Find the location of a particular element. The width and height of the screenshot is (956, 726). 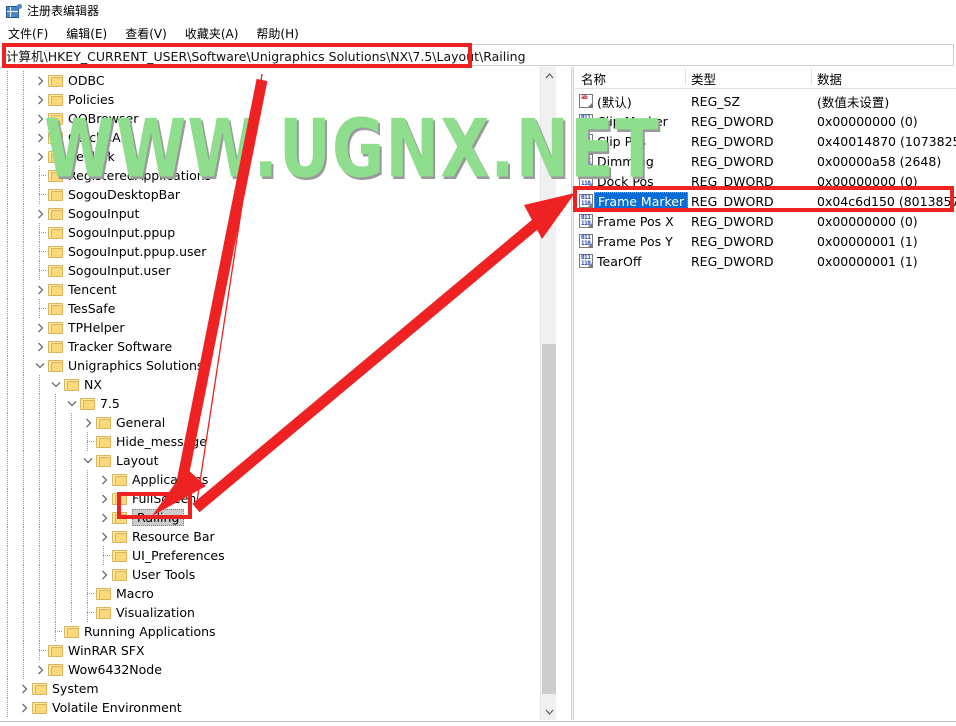

value-row: 011 110 Dimming REG_DWORD 0x00000a58 (2648) is located at coordinates (765, 161).